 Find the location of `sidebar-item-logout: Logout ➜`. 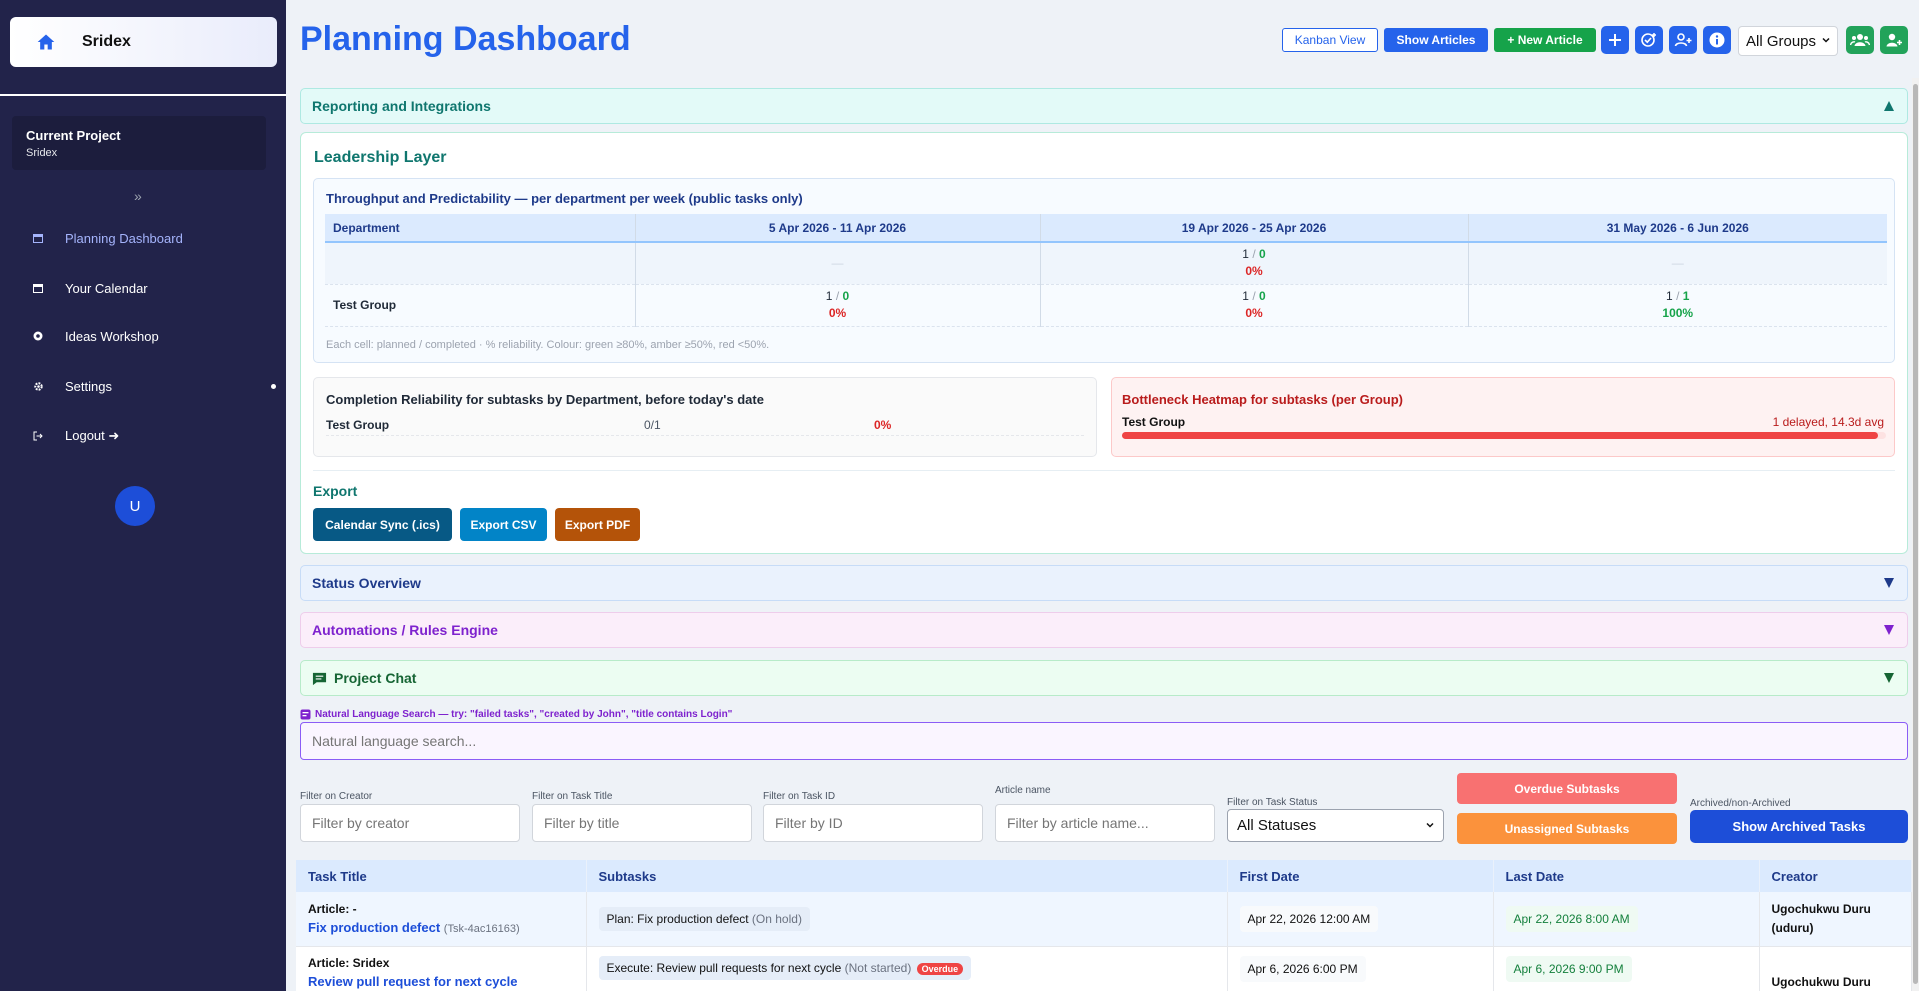

sidebar-item-logout: Logout ➜ is located at coordinates (143, 436).